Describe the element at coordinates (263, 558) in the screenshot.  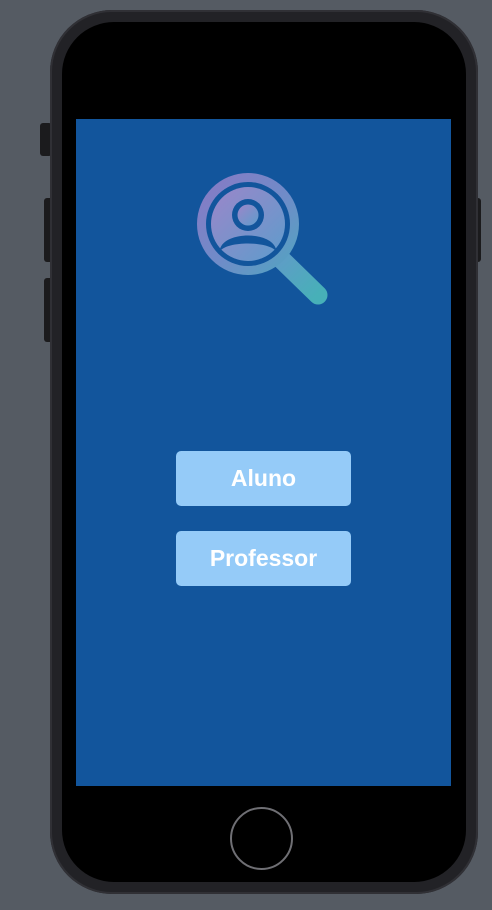
I see `professor-button: Professor` at that location.